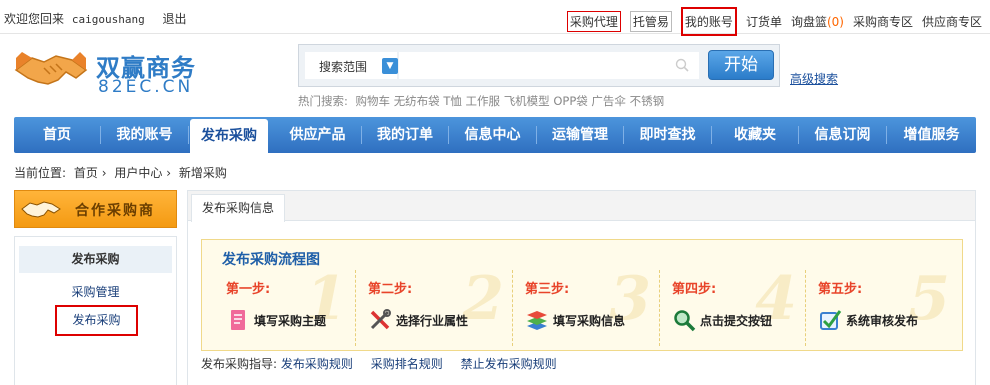 The width and height of the screenshot is (990, 385). What do you see at coordinates (831, 320) in the screenshot?
I see `checkbox-icon` at bounding box center [831, 320].